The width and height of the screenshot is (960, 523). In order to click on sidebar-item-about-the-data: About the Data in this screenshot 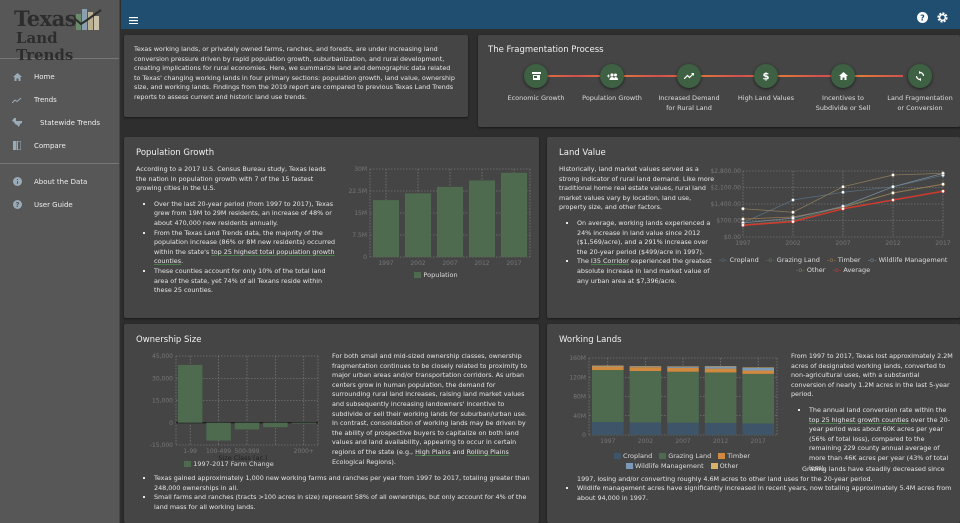, I will do `click(59, 181)`.